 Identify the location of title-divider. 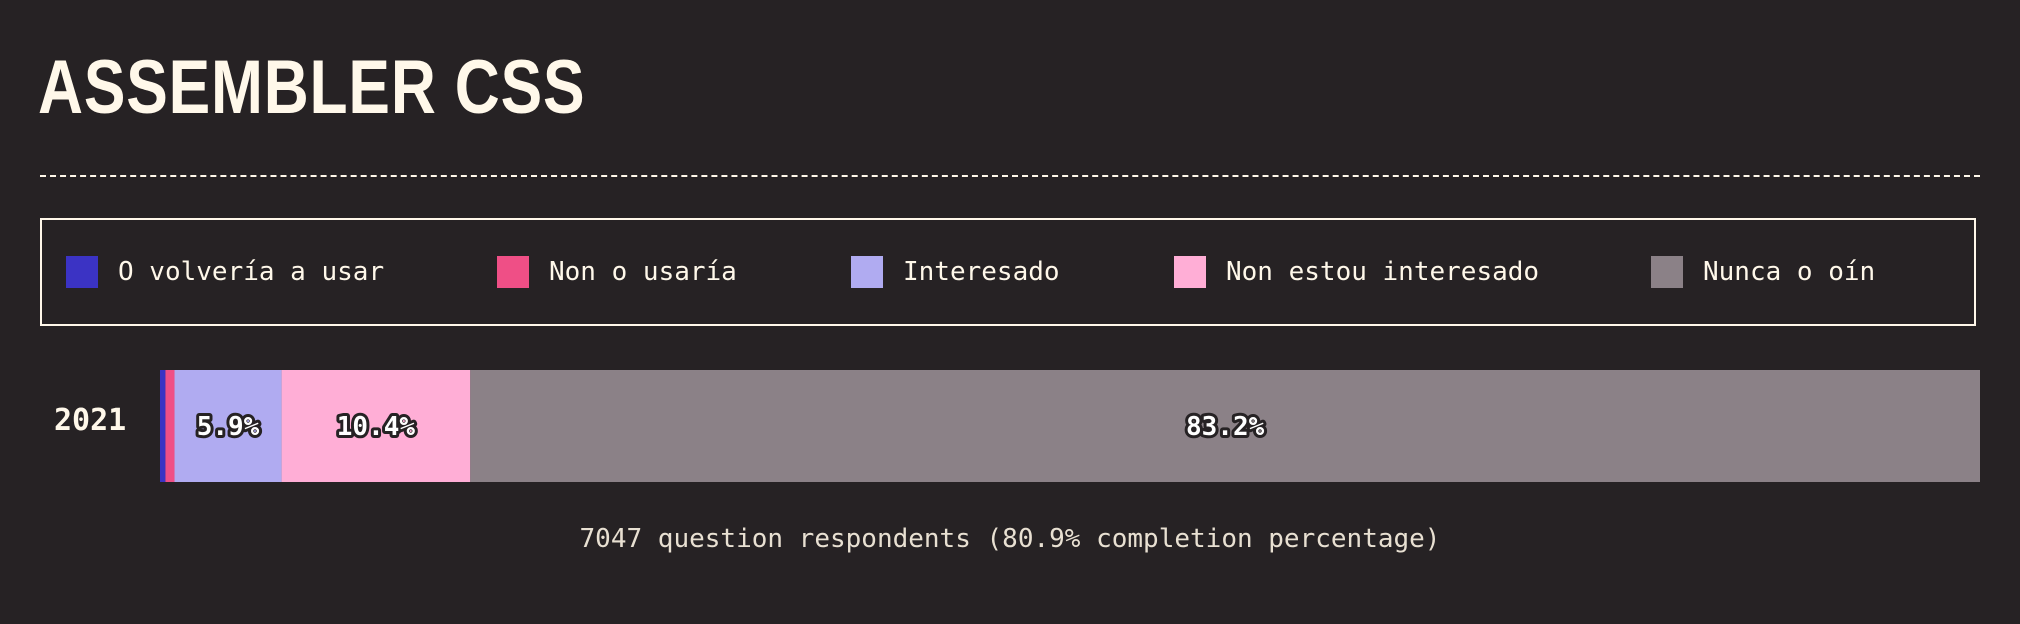
(1010, 176).